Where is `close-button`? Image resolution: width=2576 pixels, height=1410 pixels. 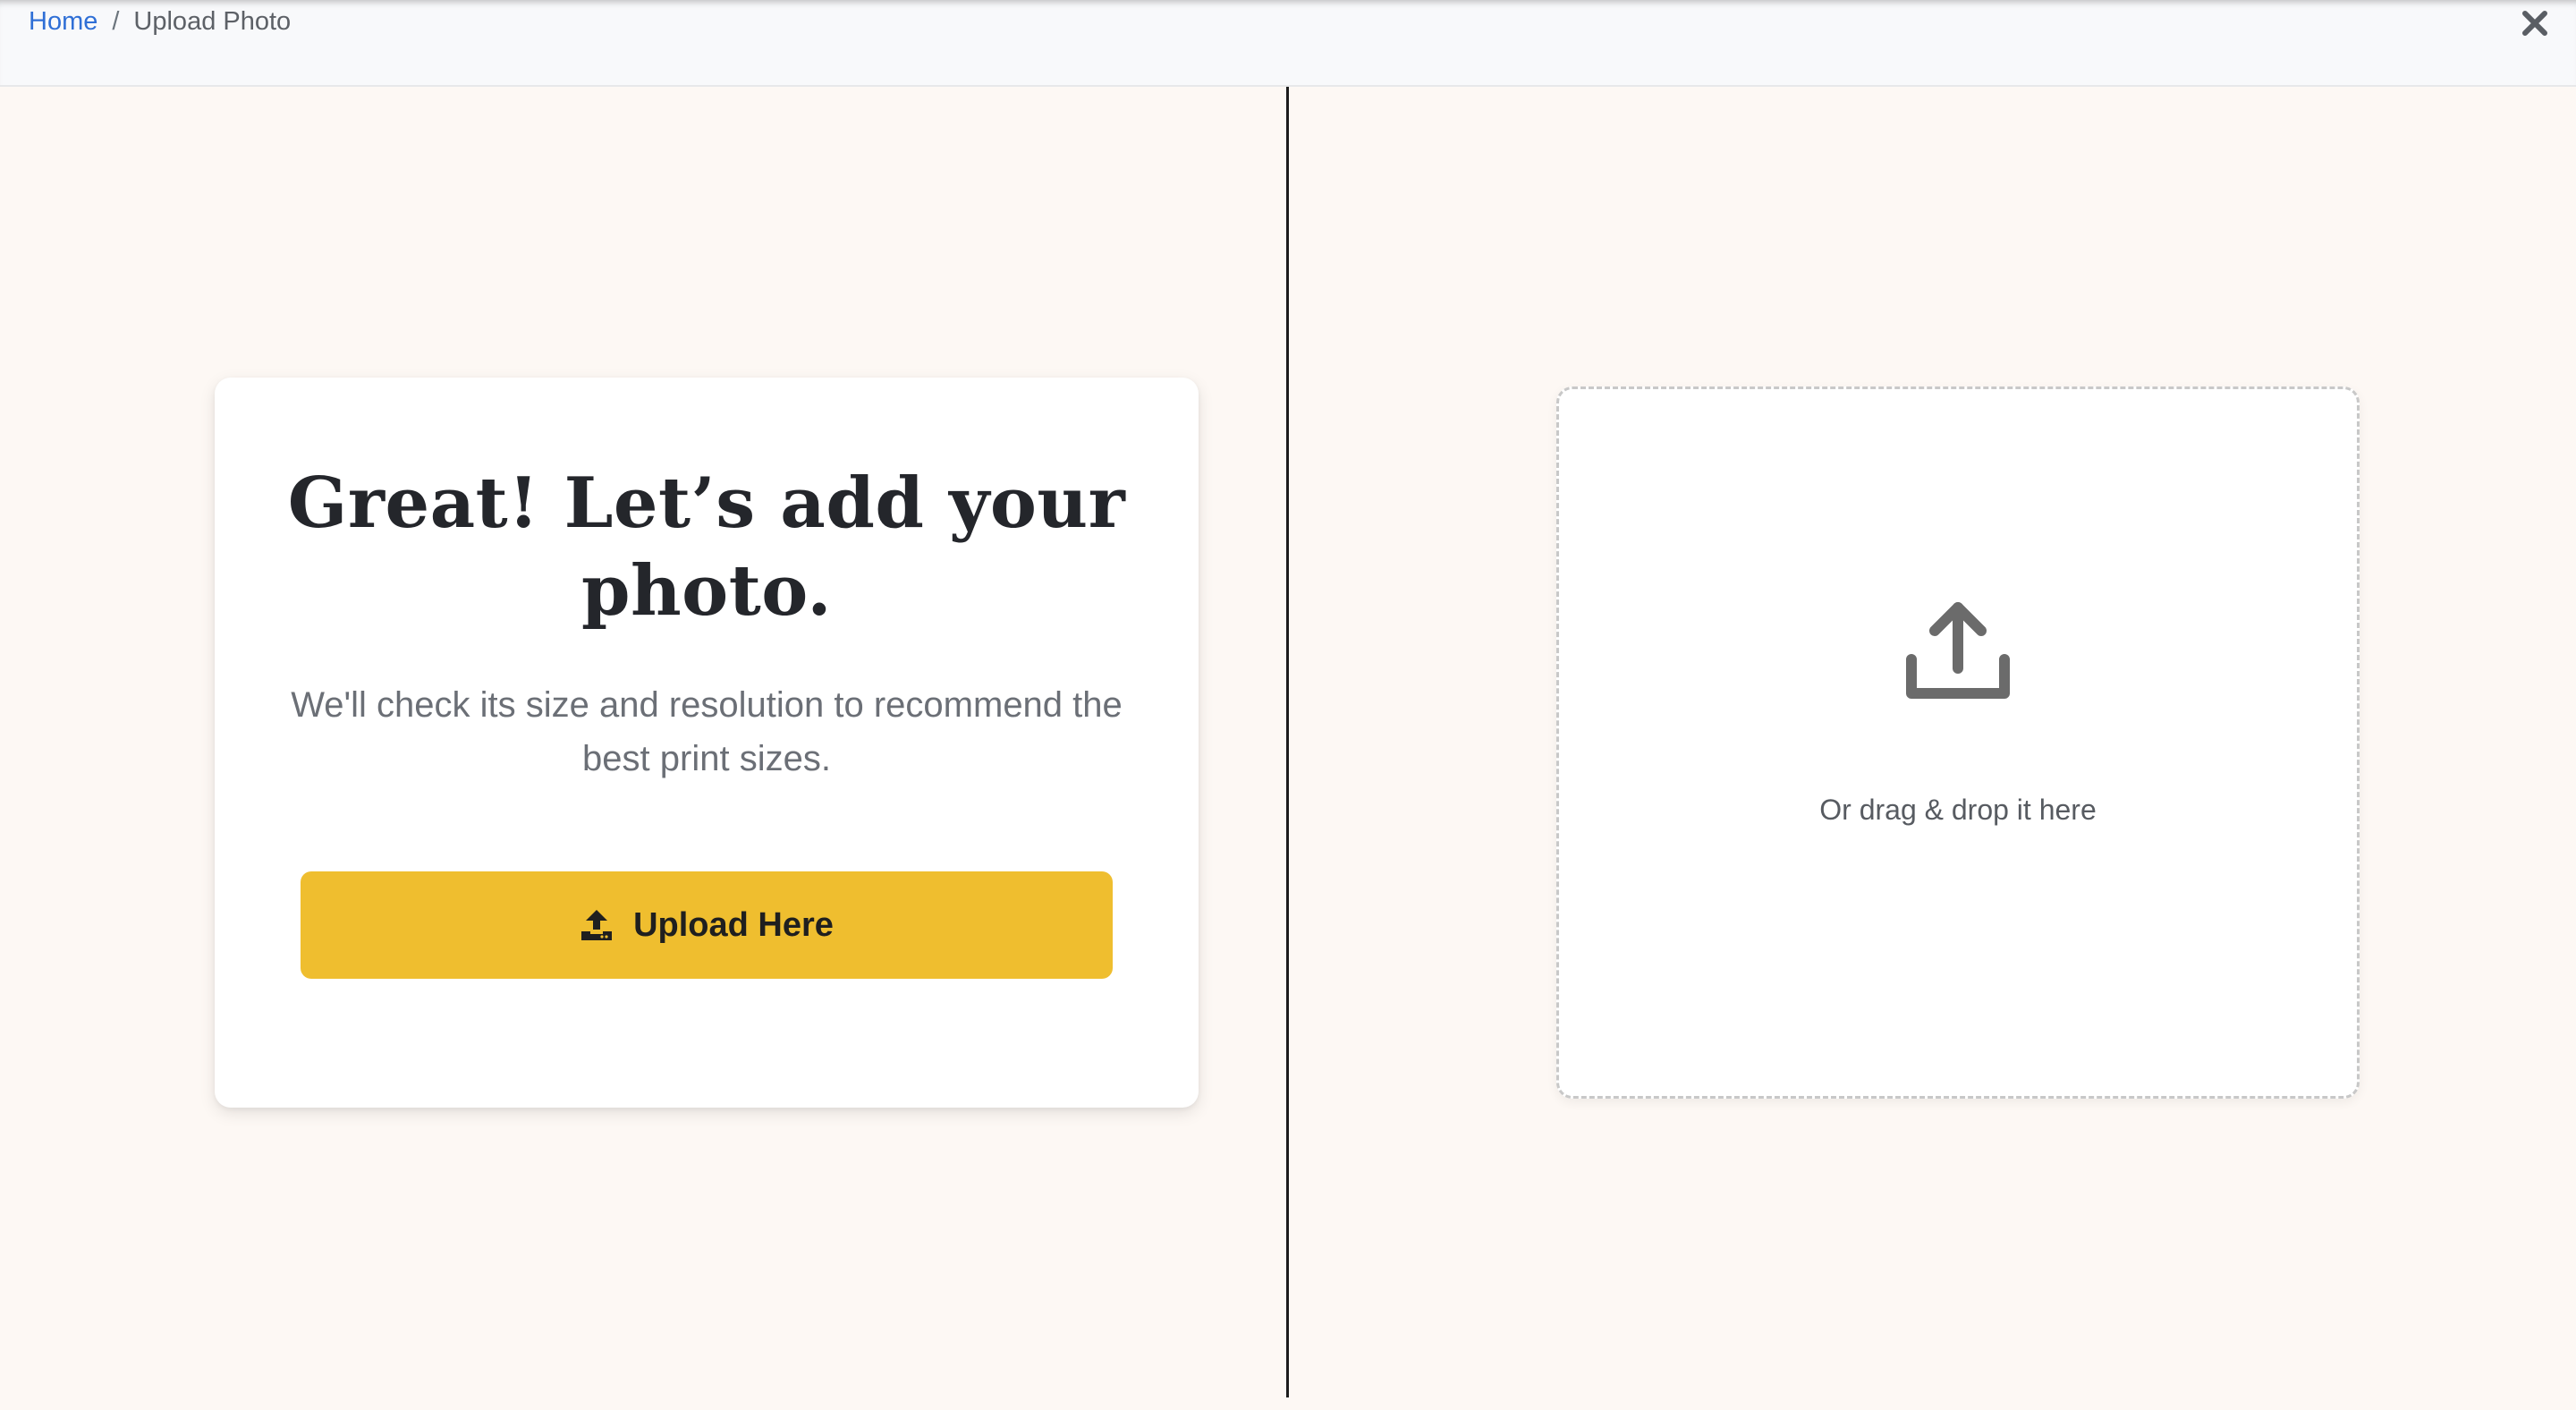
close-button is located at coordinates (2535, 23).